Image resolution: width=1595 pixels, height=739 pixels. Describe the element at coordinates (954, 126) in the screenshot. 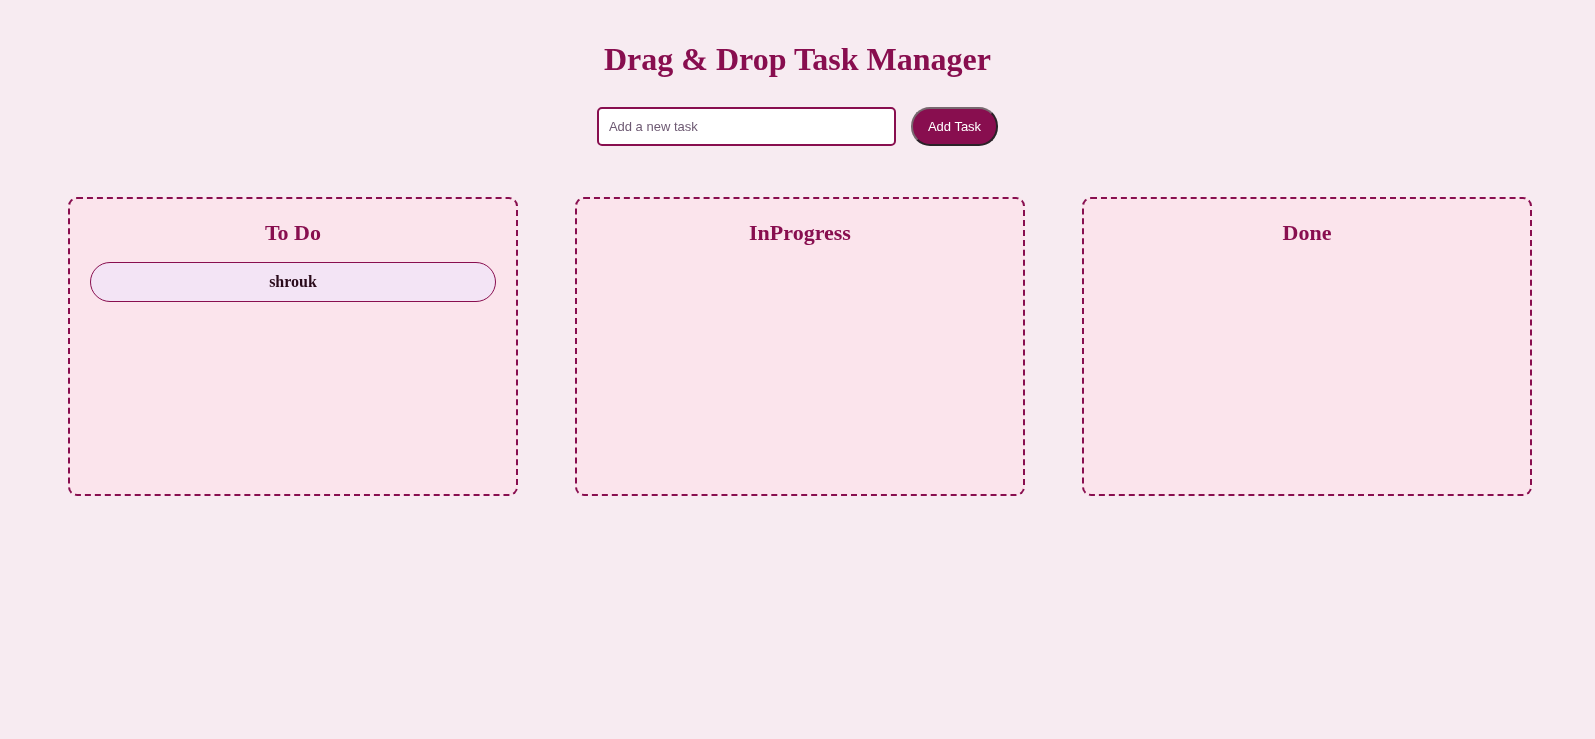

I see `add-task-button: Add Task` at that location.